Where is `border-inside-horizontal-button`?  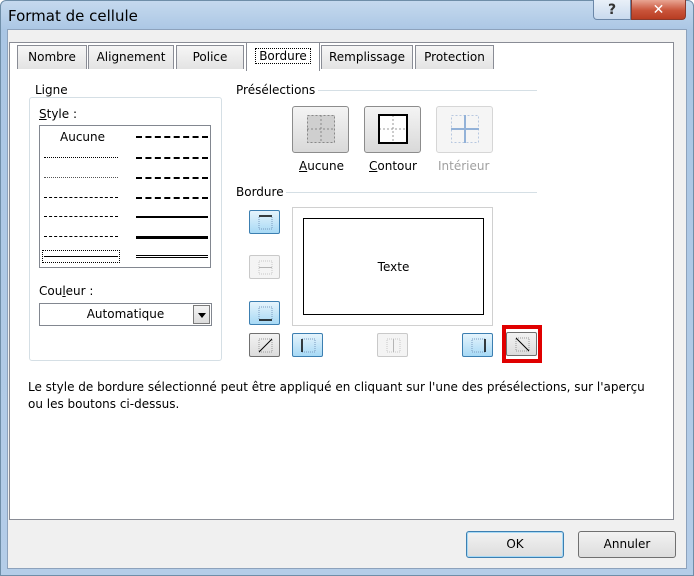 border-inside-horizontal-button is located at coordinates (264, 267).